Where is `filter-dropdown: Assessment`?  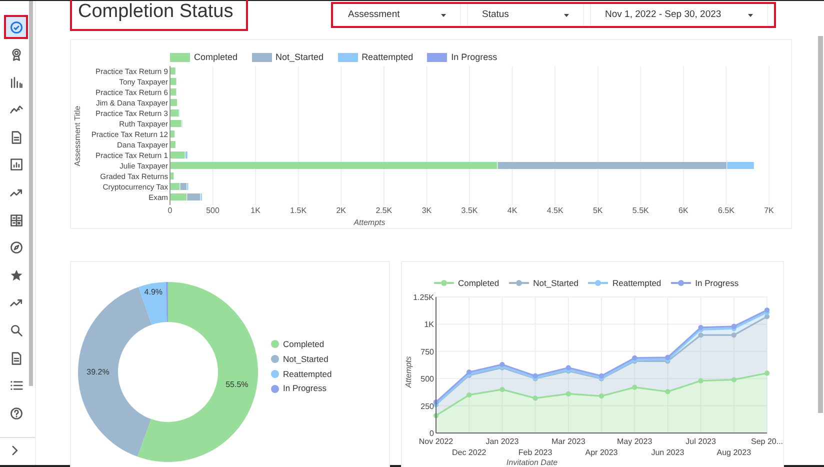
filter-dropdown: Assessment is located at coordinates (397, 15).